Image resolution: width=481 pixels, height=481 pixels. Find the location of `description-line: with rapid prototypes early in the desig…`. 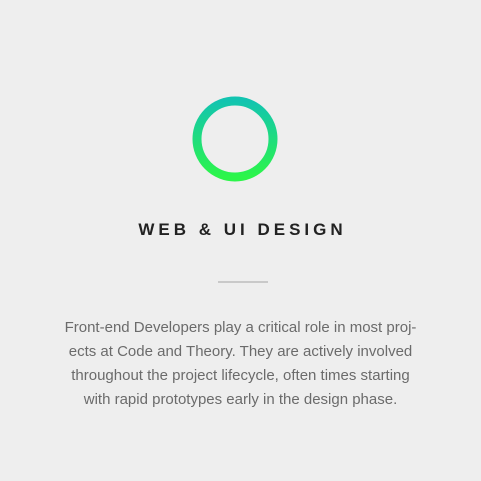

description-line: with rapid prototypes early in the desig… is located at coordinates (240, 399).